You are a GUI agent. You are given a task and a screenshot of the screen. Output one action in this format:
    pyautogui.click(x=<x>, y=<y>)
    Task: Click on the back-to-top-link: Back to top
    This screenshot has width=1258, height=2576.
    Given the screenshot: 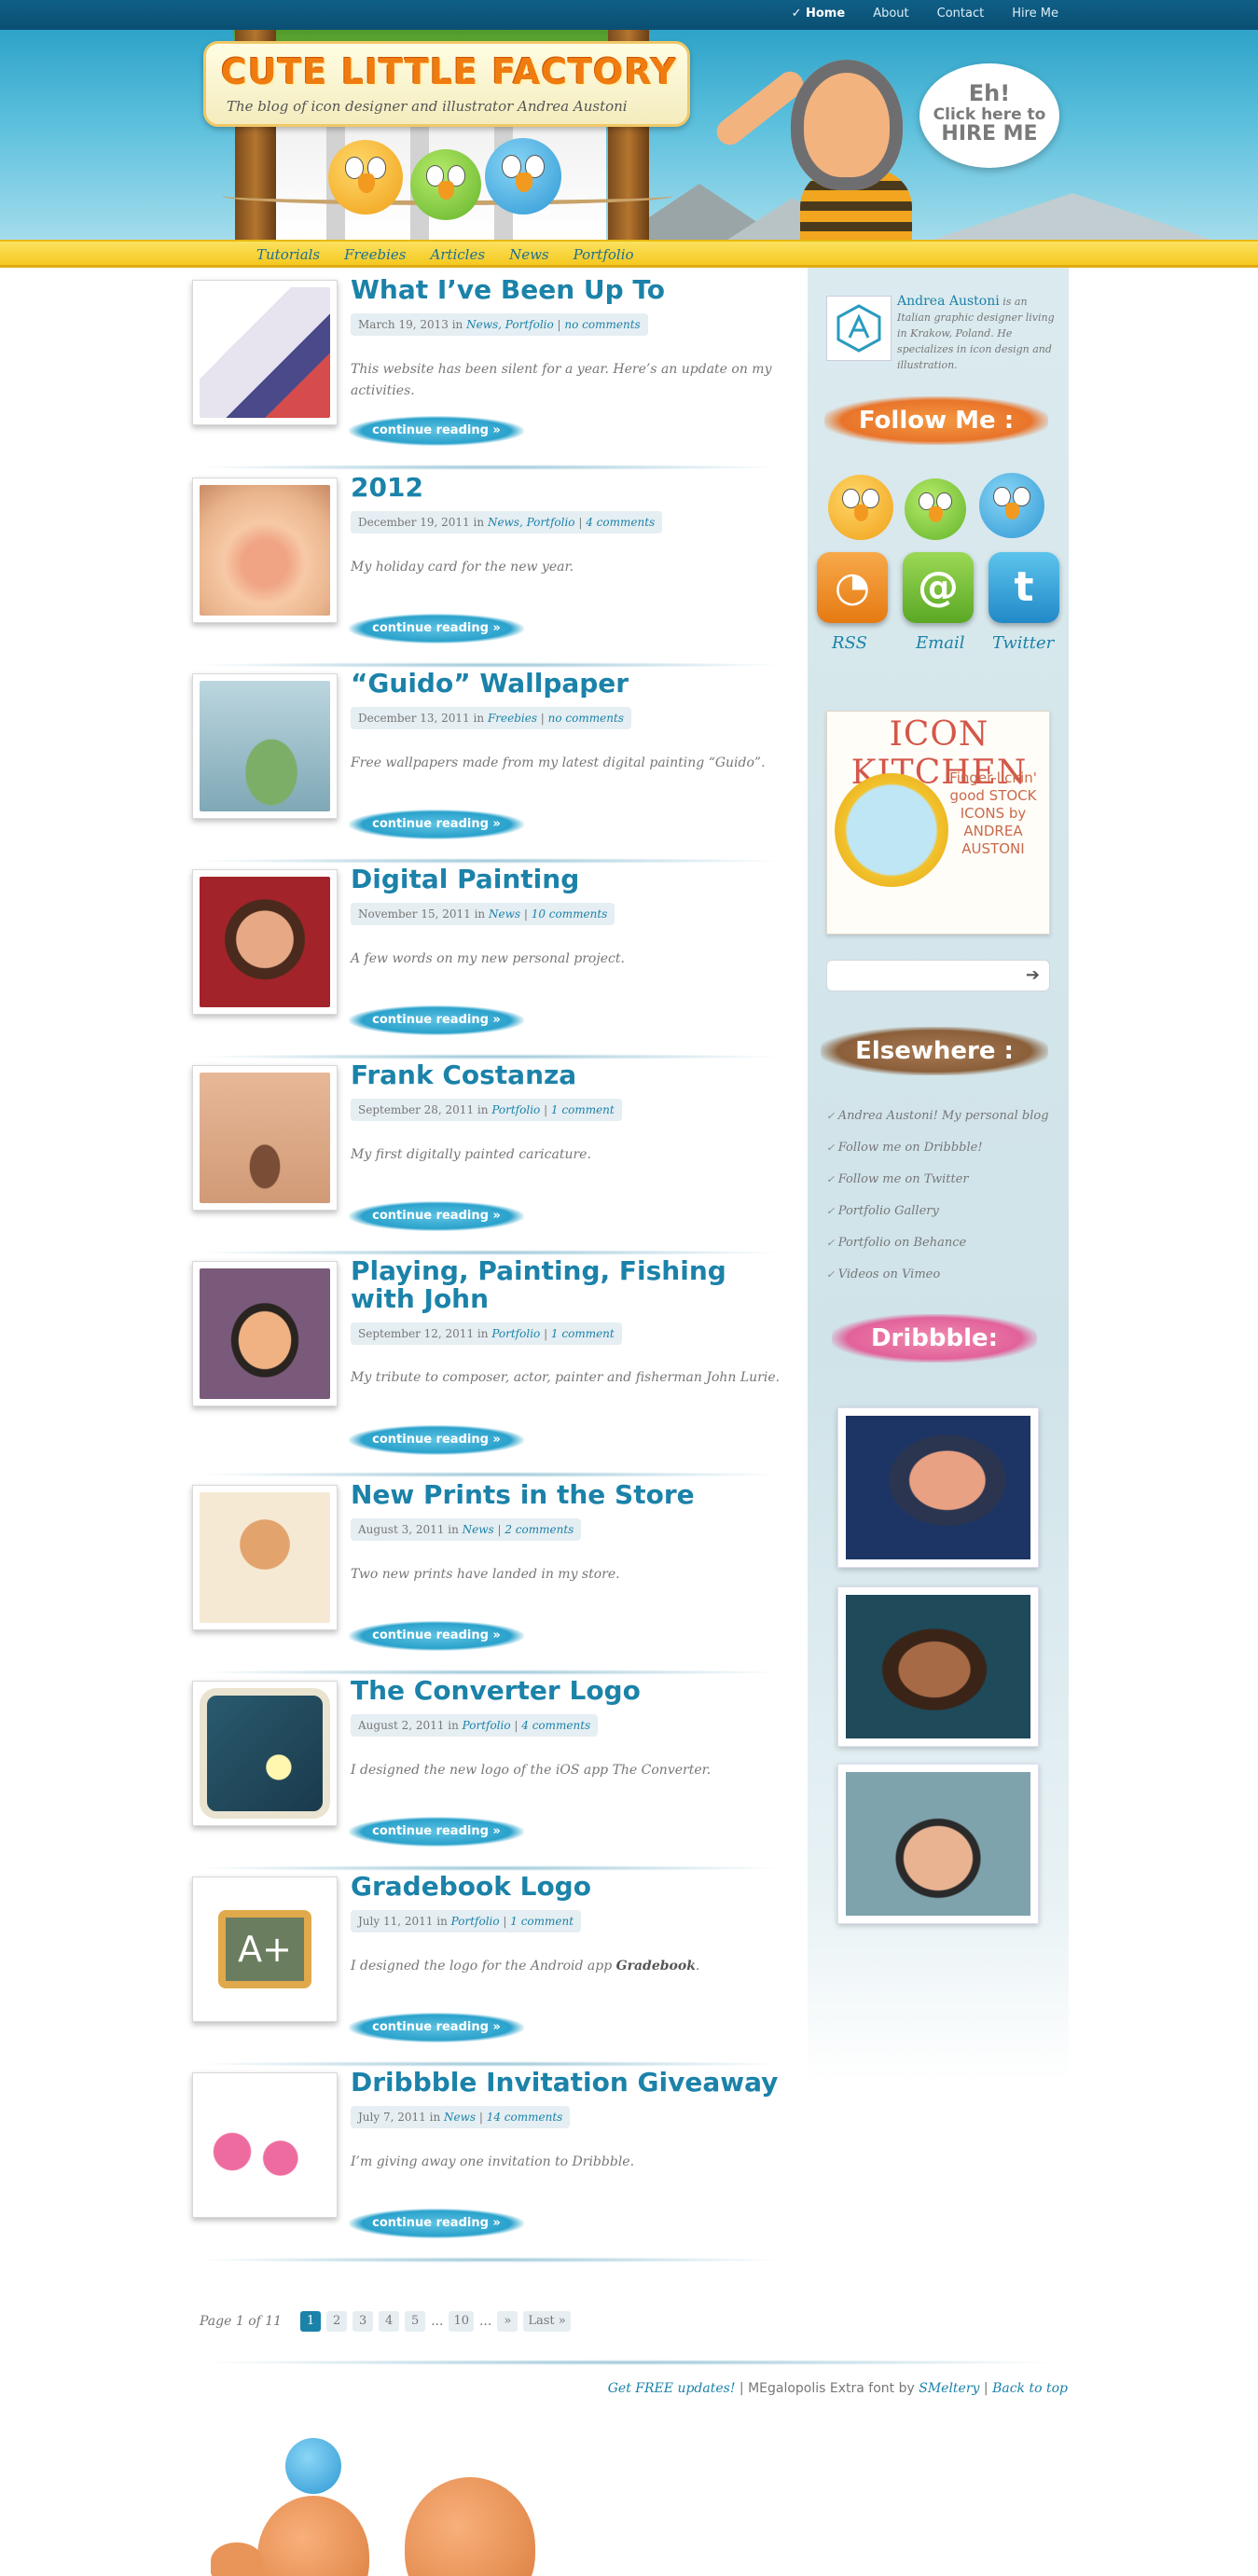 What is the action you would take?
    pyautogui.click(x=1030, y=2388)
    